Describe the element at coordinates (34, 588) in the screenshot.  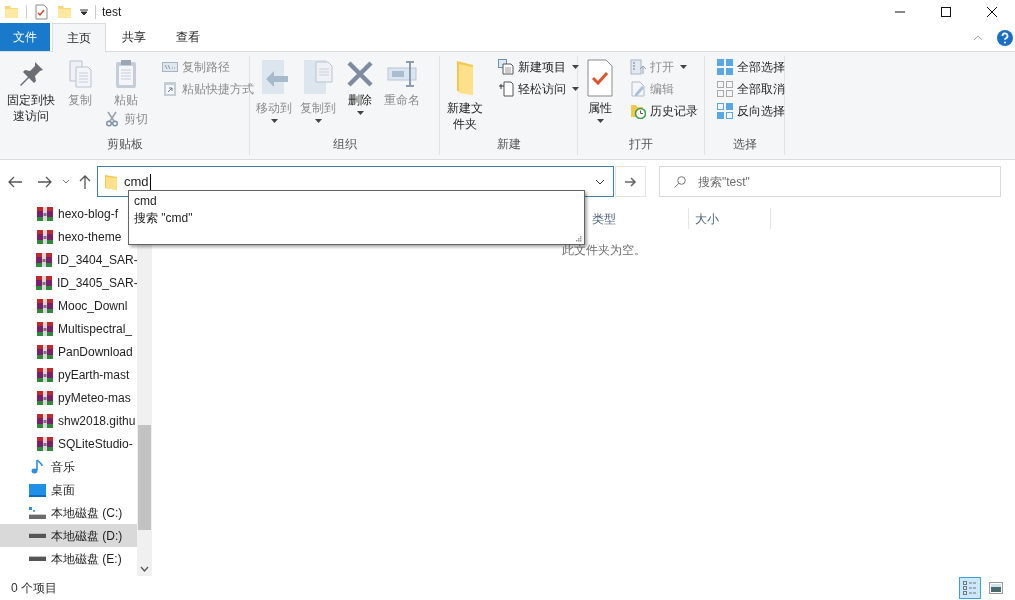
I see `item-count: 0 个项目` at that location.